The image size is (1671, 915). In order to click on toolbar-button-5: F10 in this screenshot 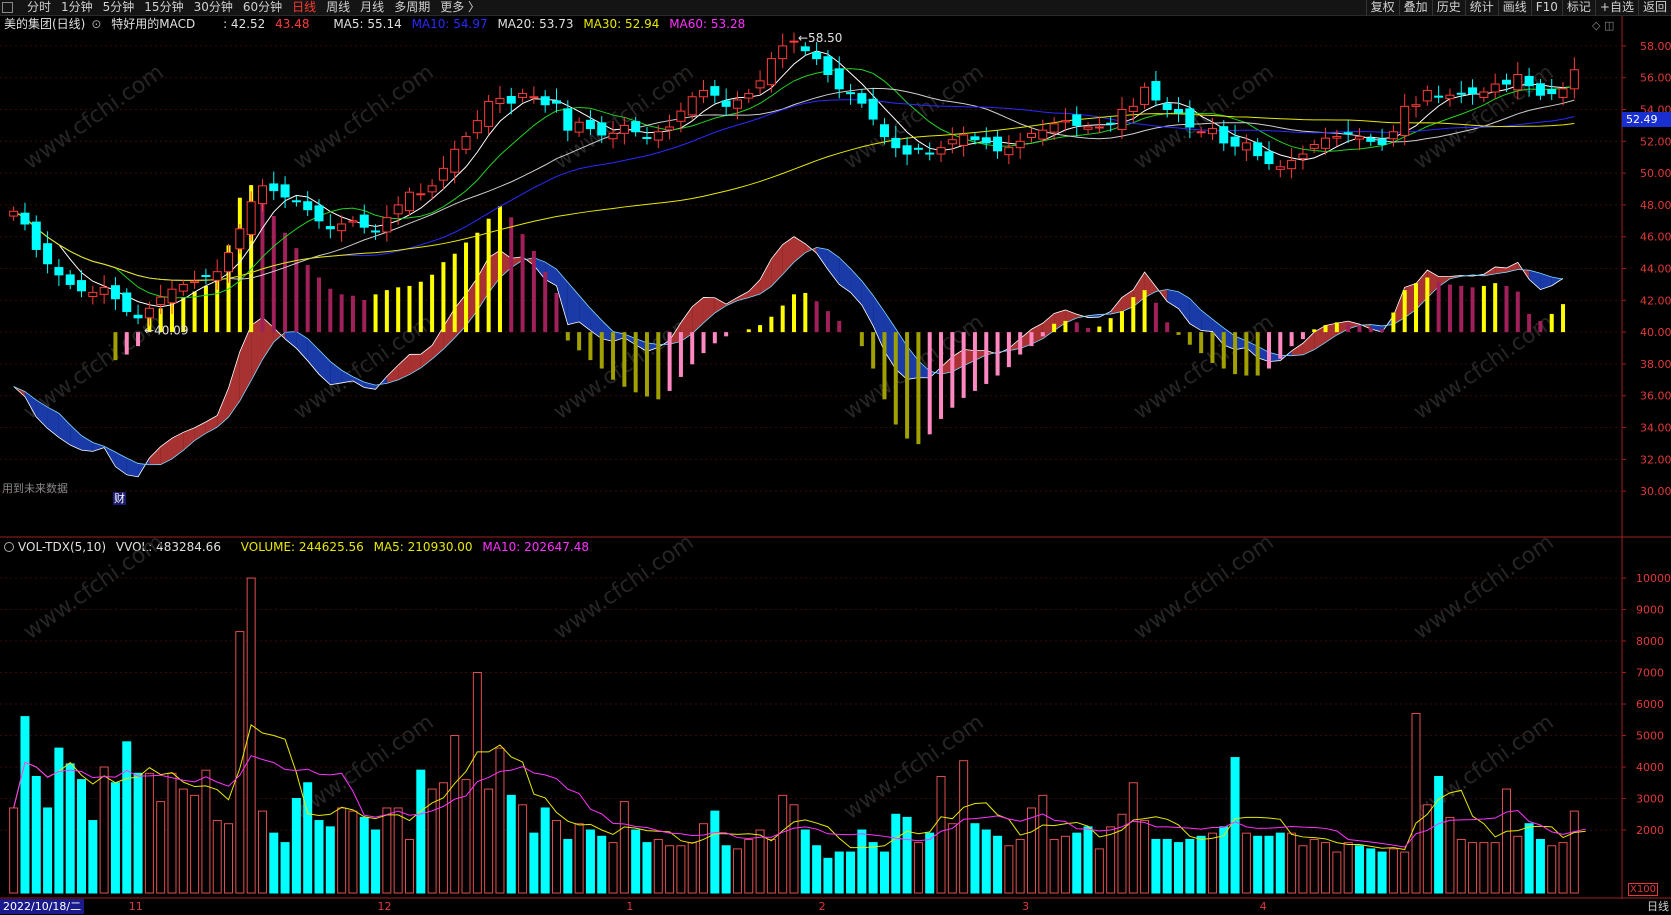, I will do `click(1546, 8)`.